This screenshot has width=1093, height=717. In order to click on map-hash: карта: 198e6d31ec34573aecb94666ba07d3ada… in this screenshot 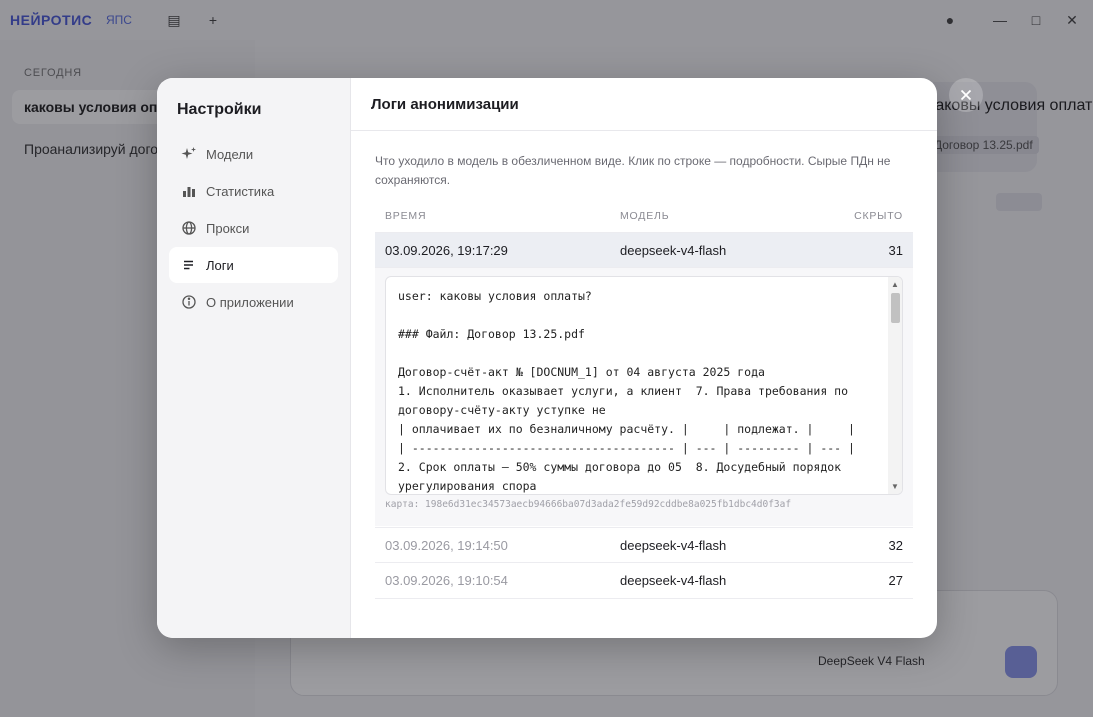, I will do `click(588, 504)`.